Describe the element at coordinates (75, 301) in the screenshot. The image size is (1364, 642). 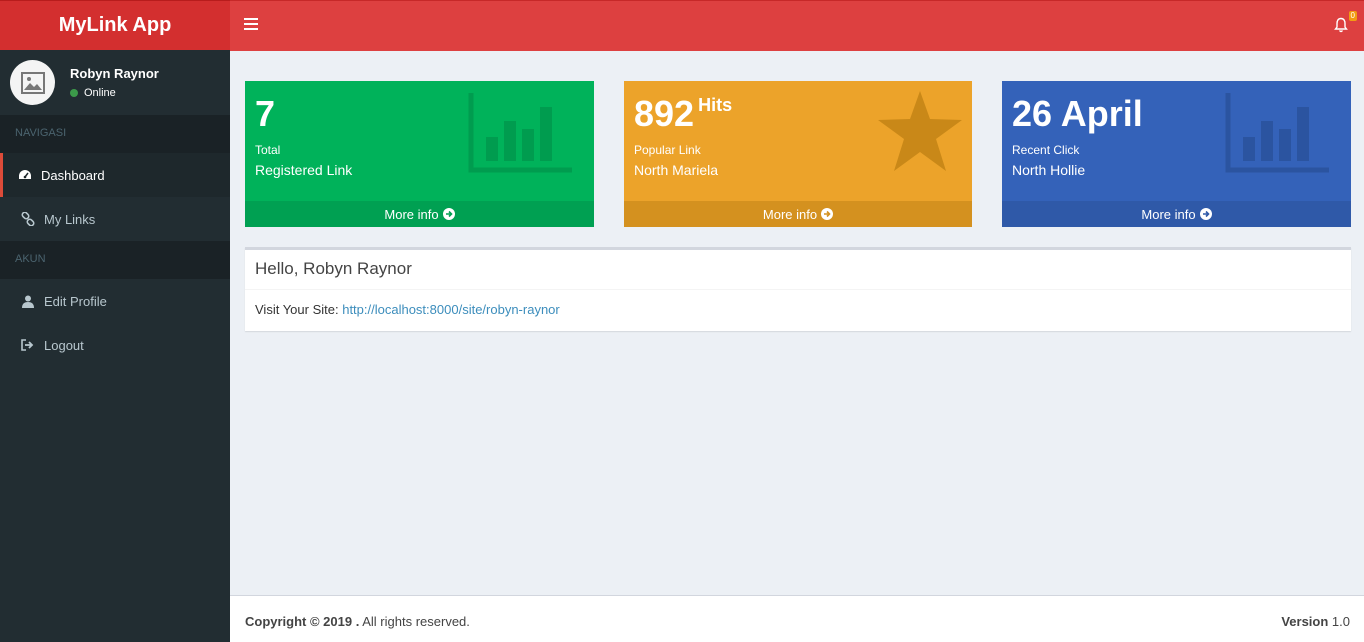
I see `sidebar-item-label: Edit Profile` at that location.